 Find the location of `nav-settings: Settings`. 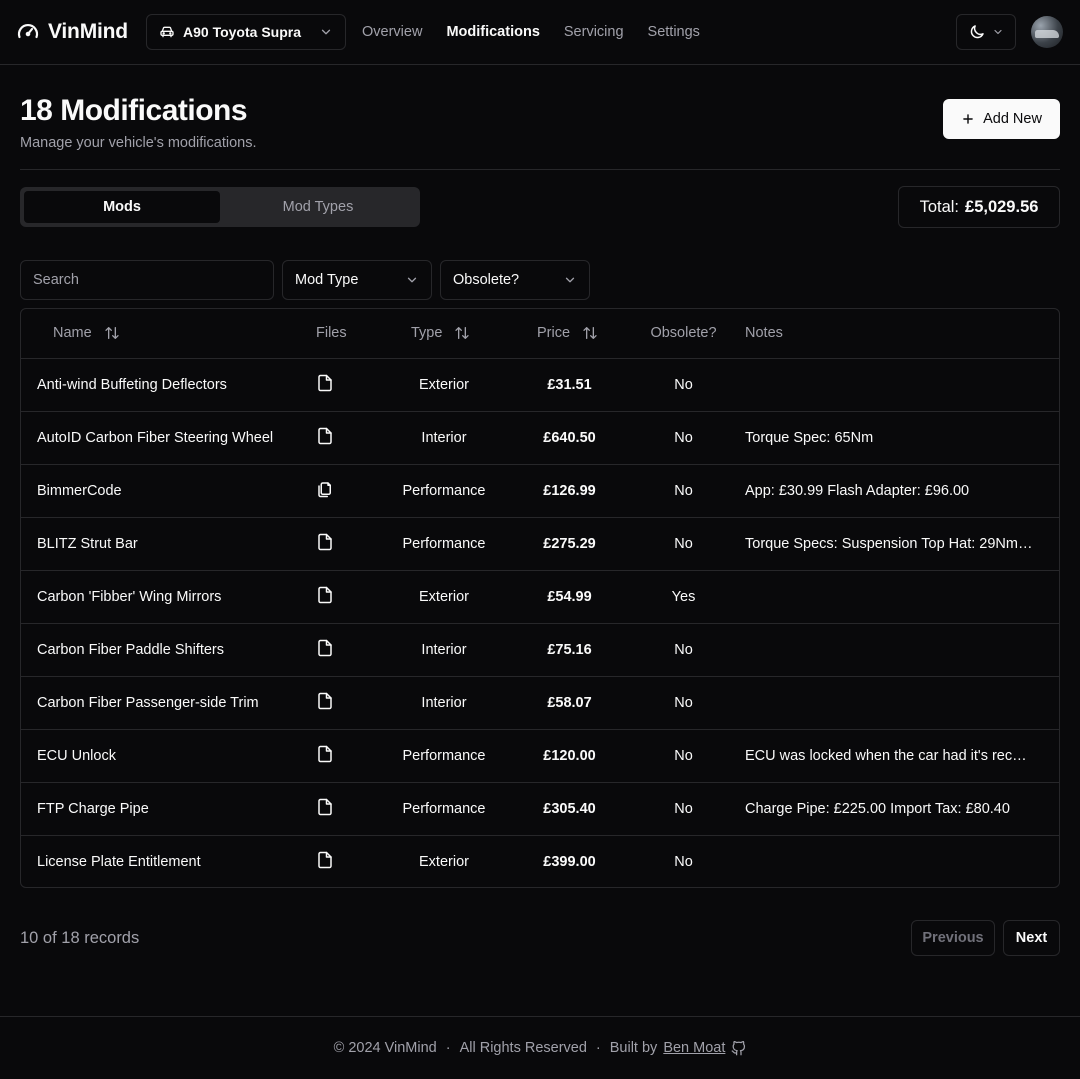

nav-settings: Settings is located at coordinates (674, 32).